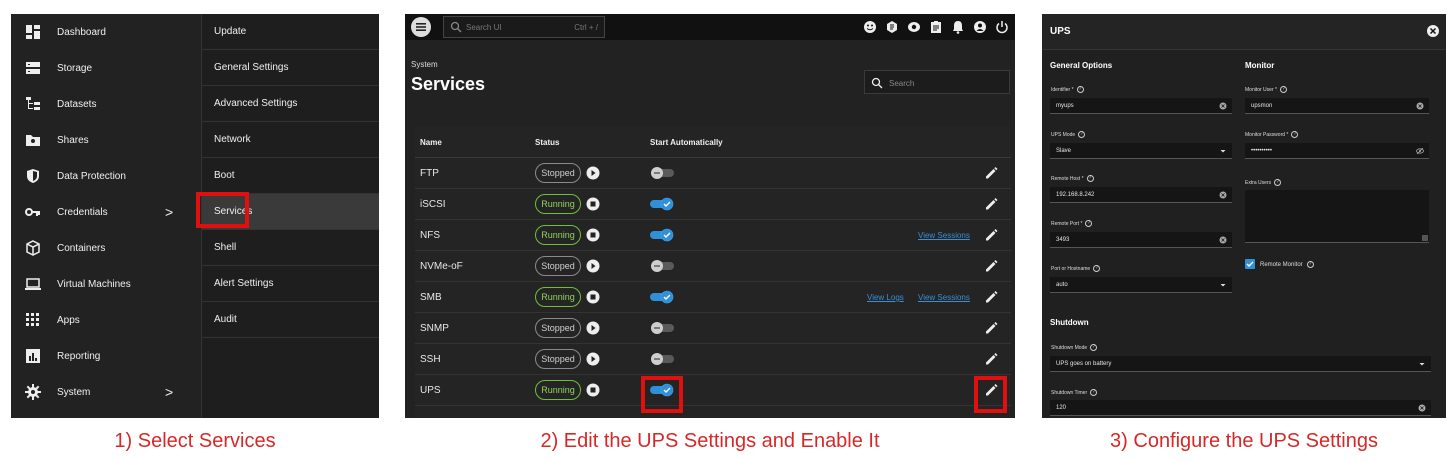 This screenshot has height=462, width=1455. What do you see at coordinates (106, 320) in the screenshot?
I see `sidebar-item-apps: Apps` at bounding box center [106, 320].